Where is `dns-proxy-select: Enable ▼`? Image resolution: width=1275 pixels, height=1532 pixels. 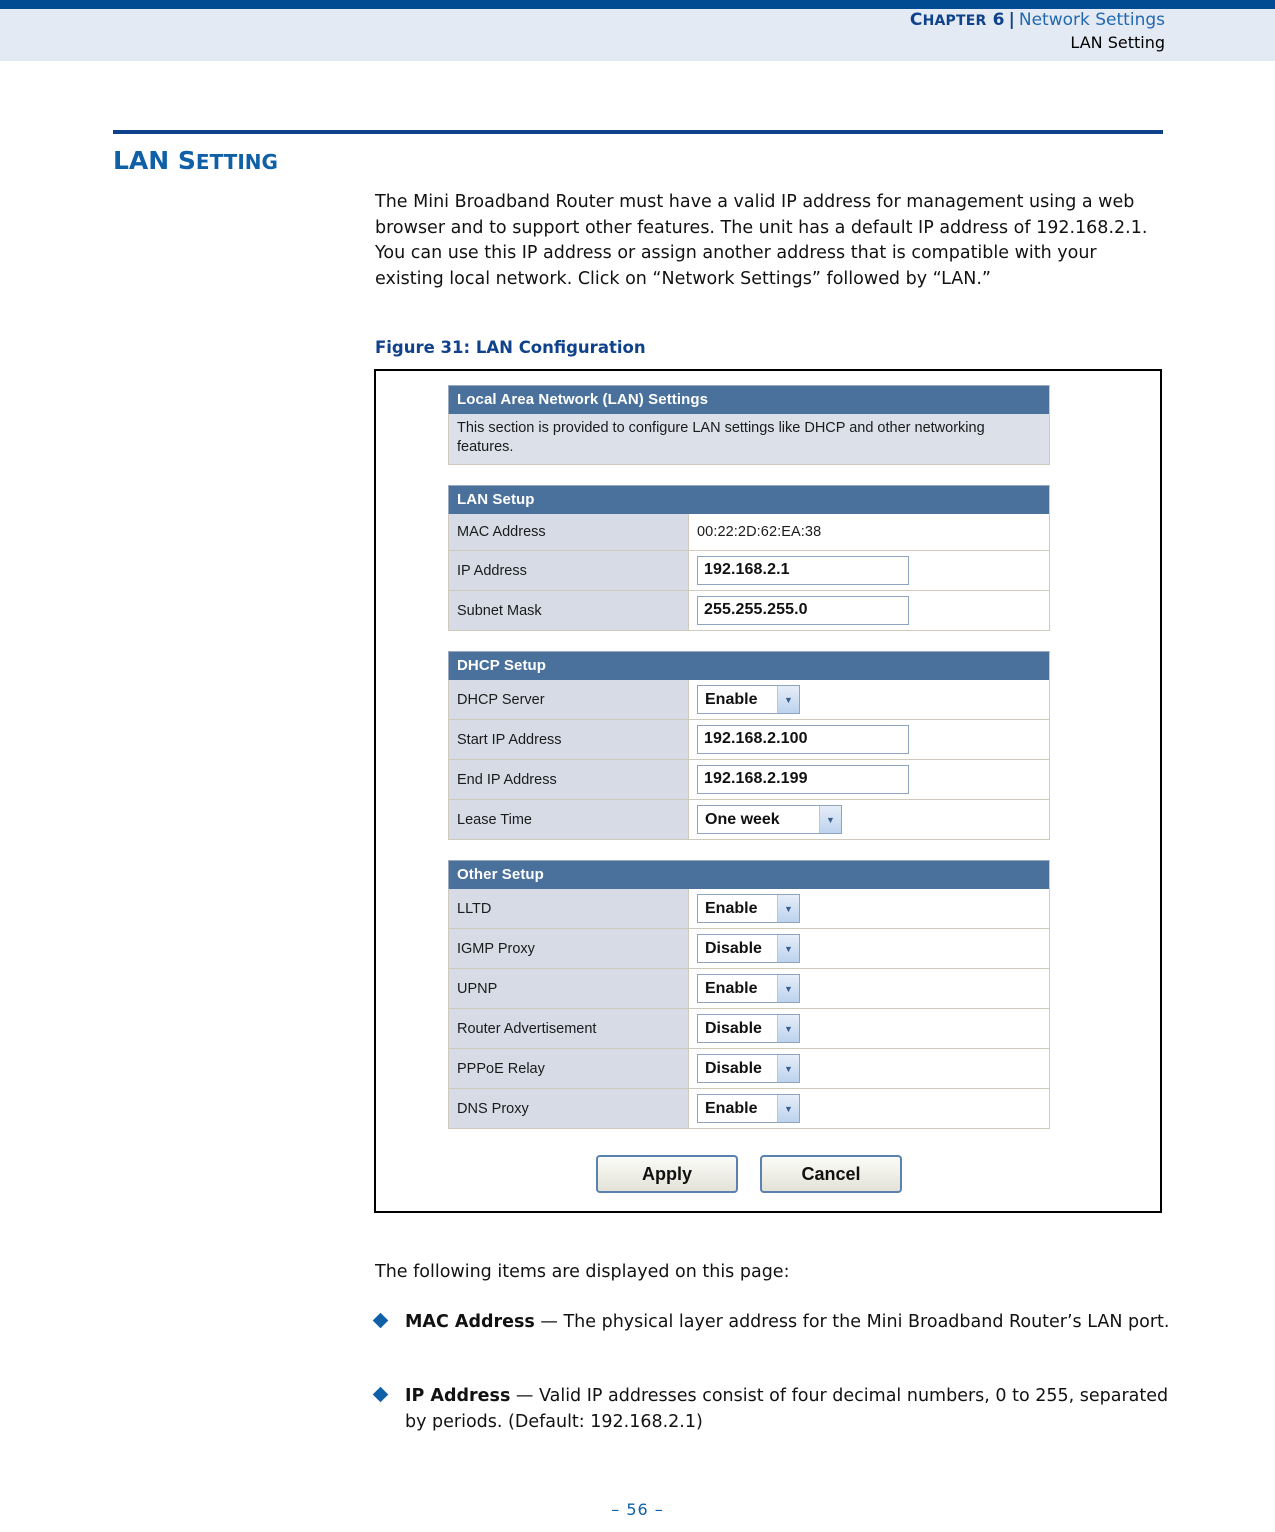 dns-proxy-select: Enable ▼ is located at coordinates (748, 1108).